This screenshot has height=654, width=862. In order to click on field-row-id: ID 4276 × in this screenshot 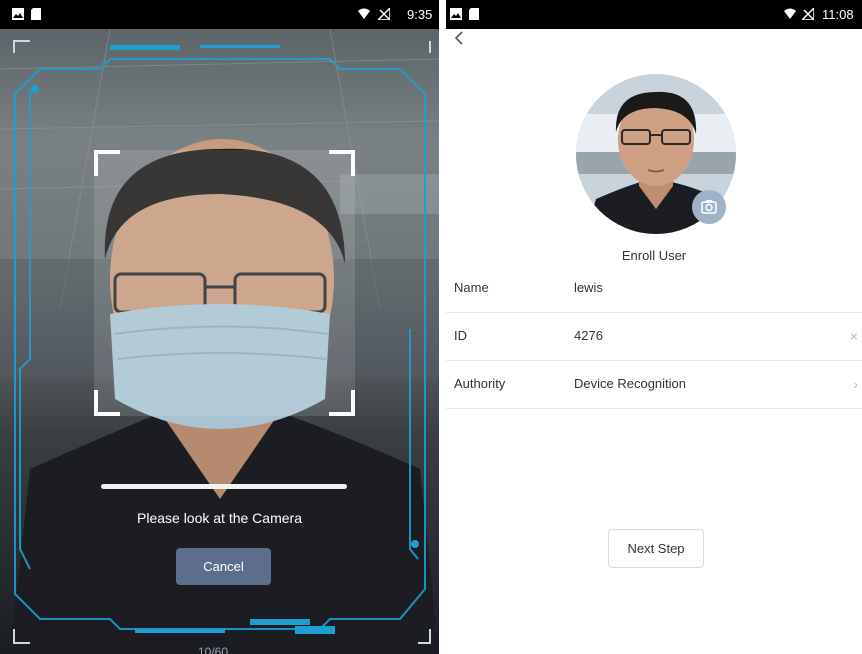, I will do `click(654, 336)`.